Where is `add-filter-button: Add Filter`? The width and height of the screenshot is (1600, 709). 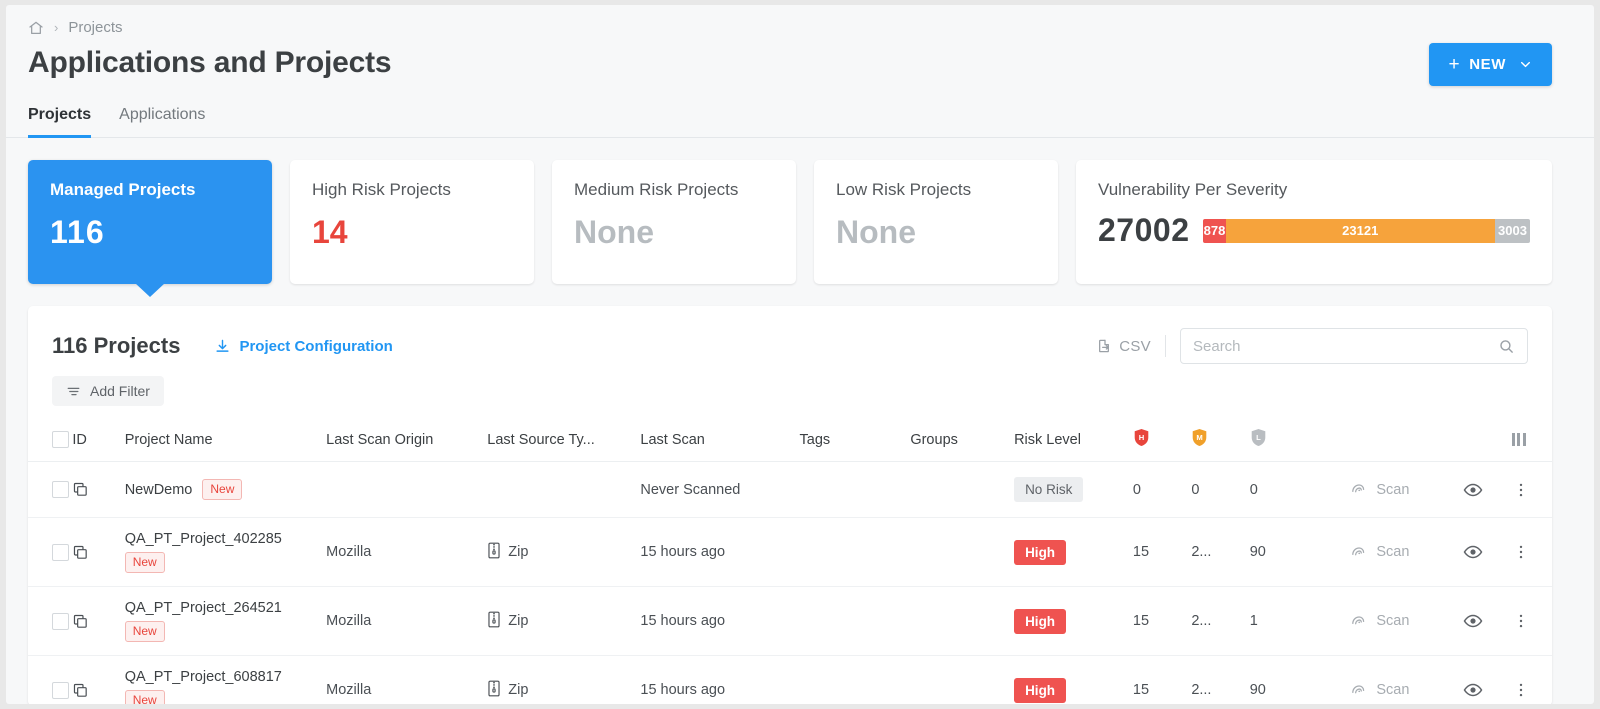
add-filter-button: Add Filter is located at coordinates (108, 391).